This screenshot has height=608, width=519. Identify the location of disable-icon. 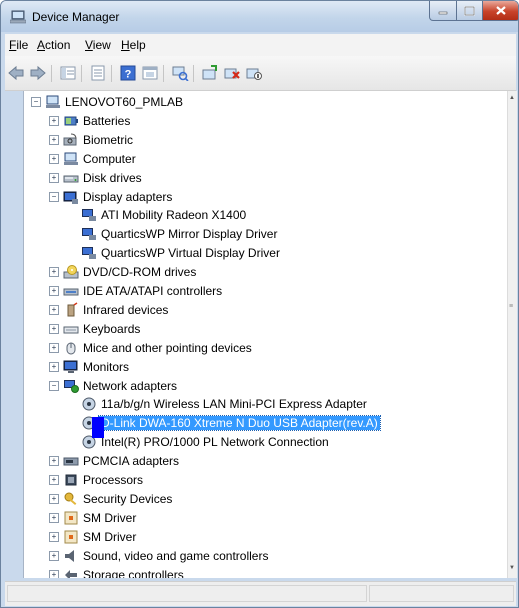
(254, 73).